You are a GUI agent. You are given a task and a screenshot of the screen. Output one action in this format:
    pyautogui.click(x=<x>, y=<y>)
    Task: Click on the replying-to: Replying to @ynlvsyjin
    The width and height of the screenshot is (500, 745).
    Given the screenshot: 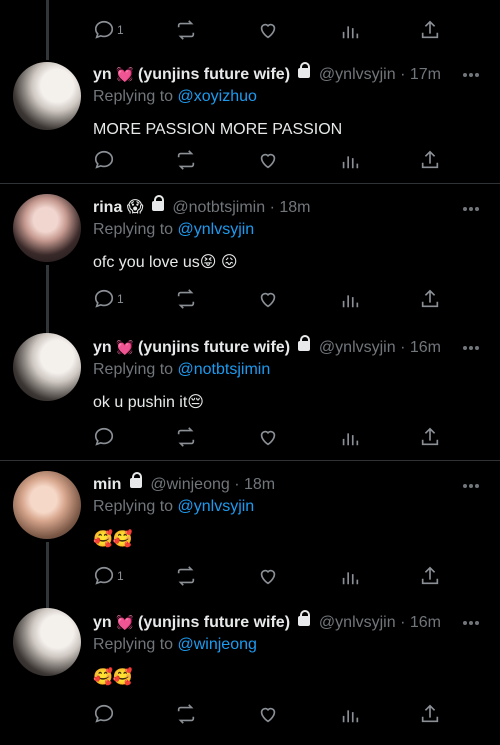 What is the action you would take?
    pyautogui.click(x=286, y=230)
    